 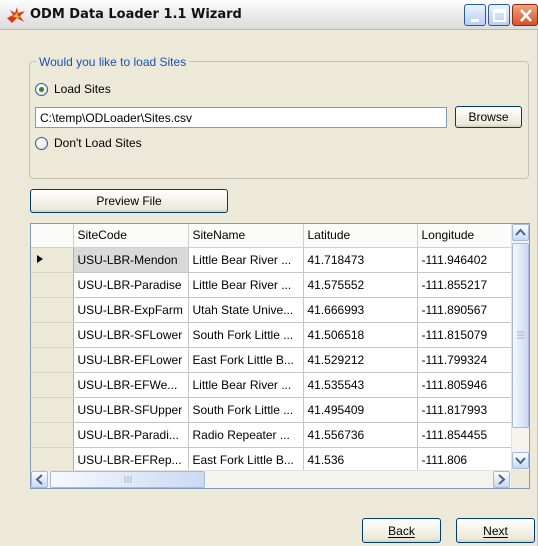 I want to click on column-header-sitecode: SiteCode, so click(x=131, y=236).